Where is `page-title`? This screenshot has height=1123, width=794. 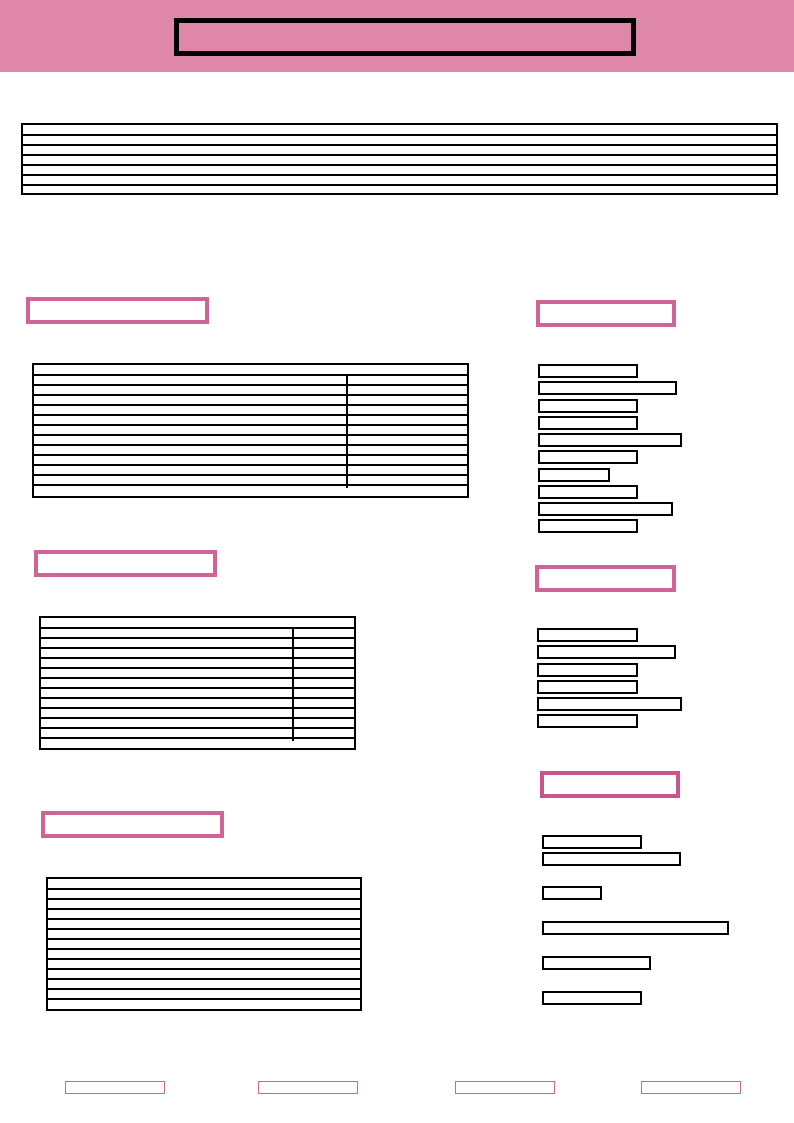 page-title is located at coordinates (405, 37).